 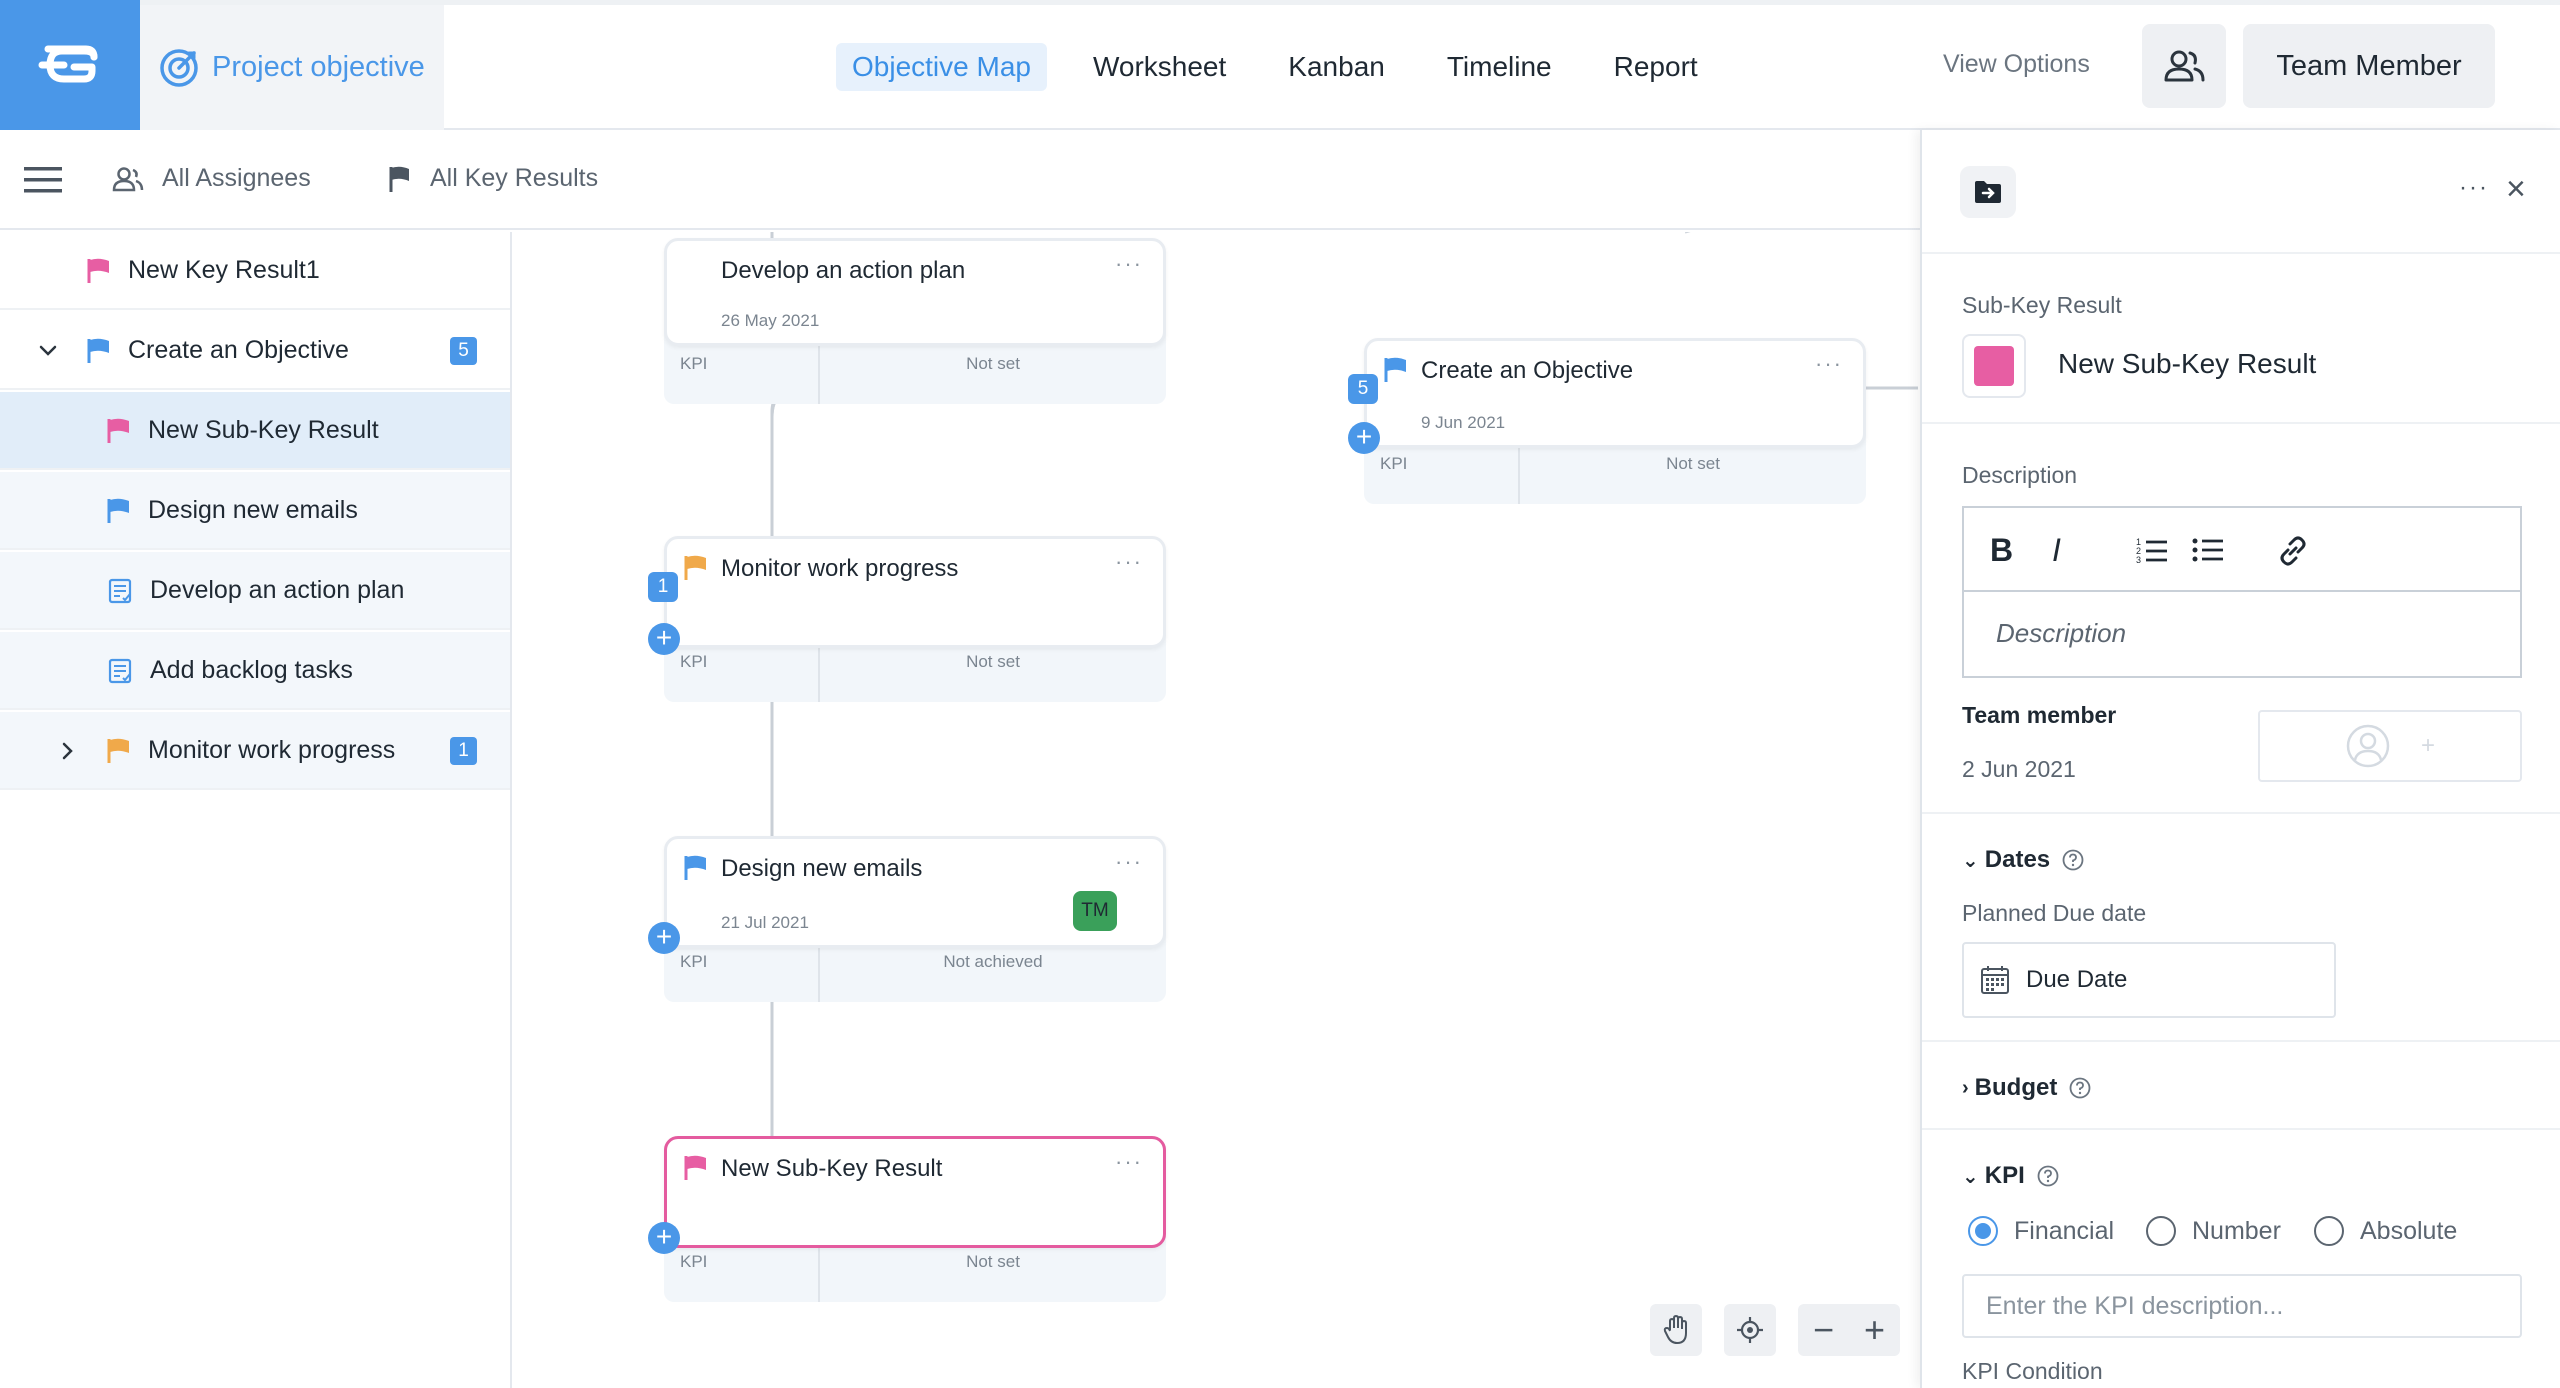 What do you see at coordinates (2368, 746) in the screenshot?
I see `user-avatar-icon` at bounding box center [2368, 746].